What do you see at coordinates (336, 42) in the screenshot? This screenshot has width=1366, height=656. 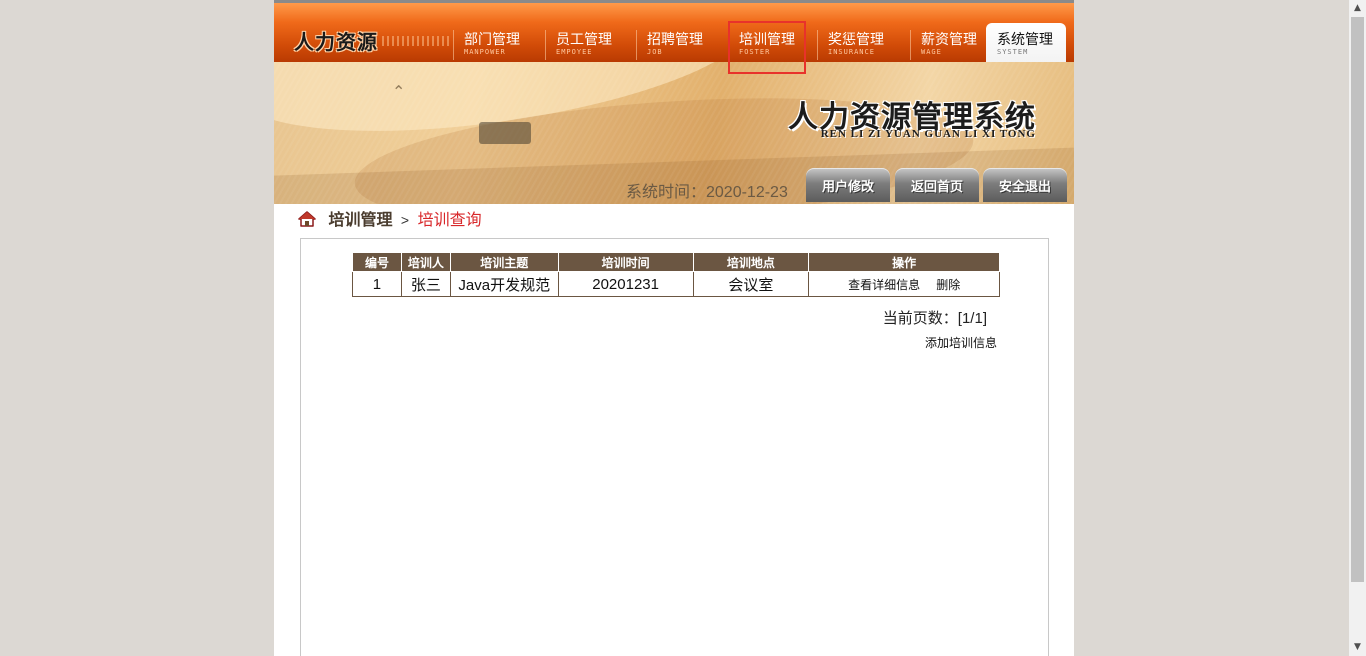 I see `app-logo: 人力资源` at bounding box center [336, 42].